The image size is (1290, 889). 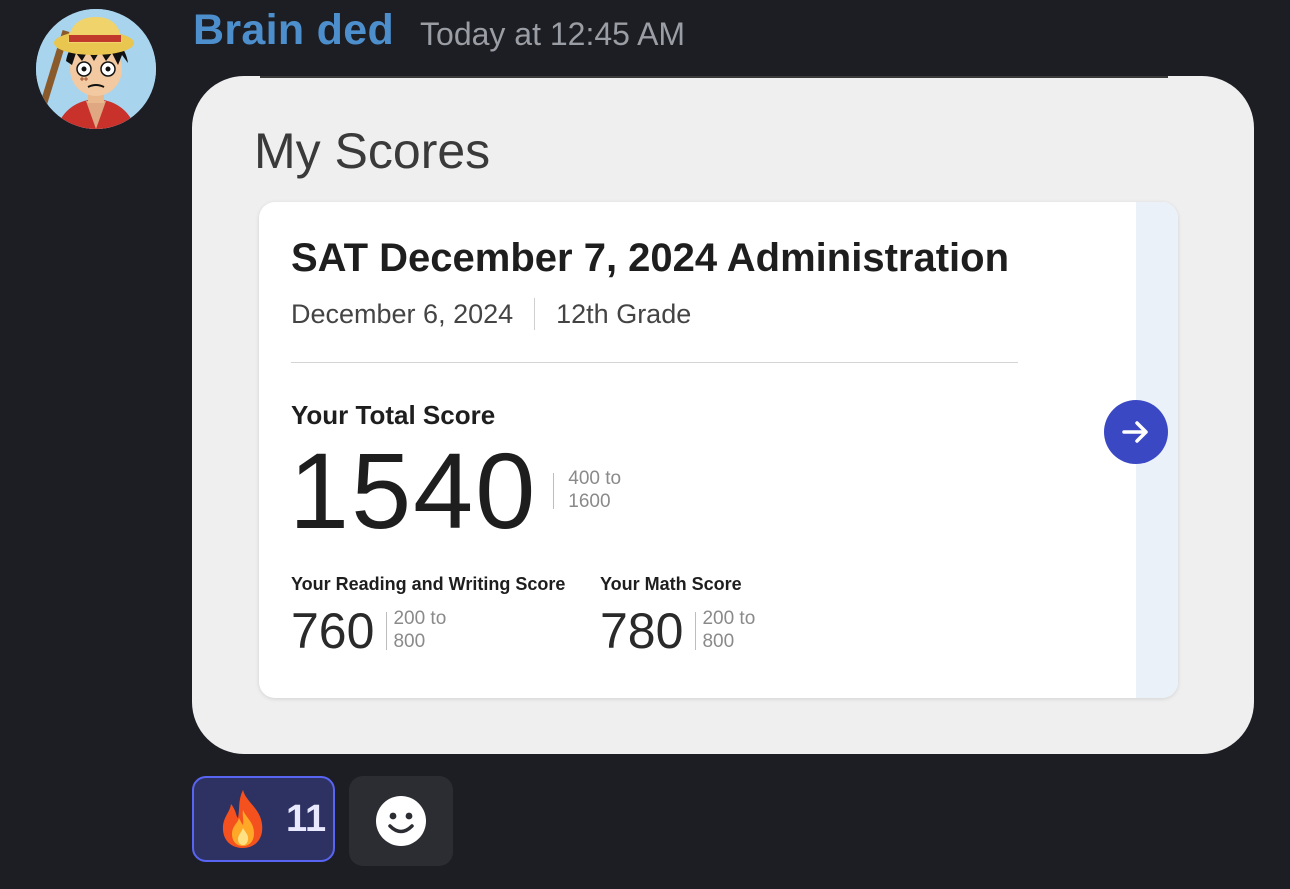 What do you see at coordinates (589, 501) in the screenshot?
I see `range-line: 1600` at bounding box center [589, 501].